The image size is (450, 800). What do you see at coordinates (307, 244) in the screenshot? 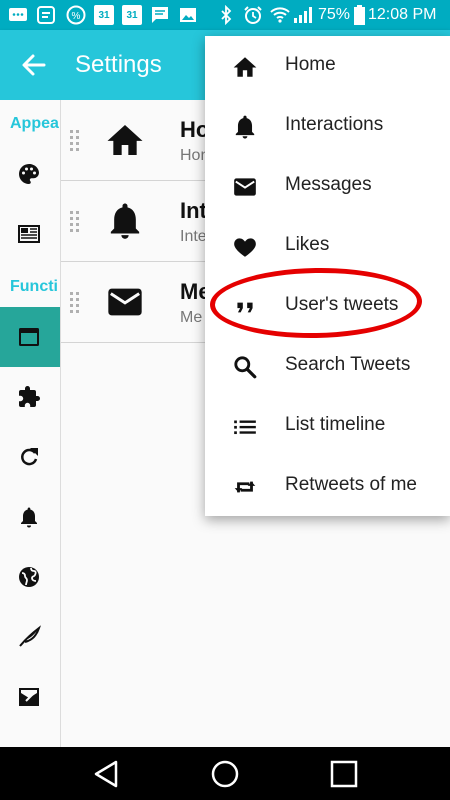
I see `menu-item-label: Likes` at bounding box center [307, 244].